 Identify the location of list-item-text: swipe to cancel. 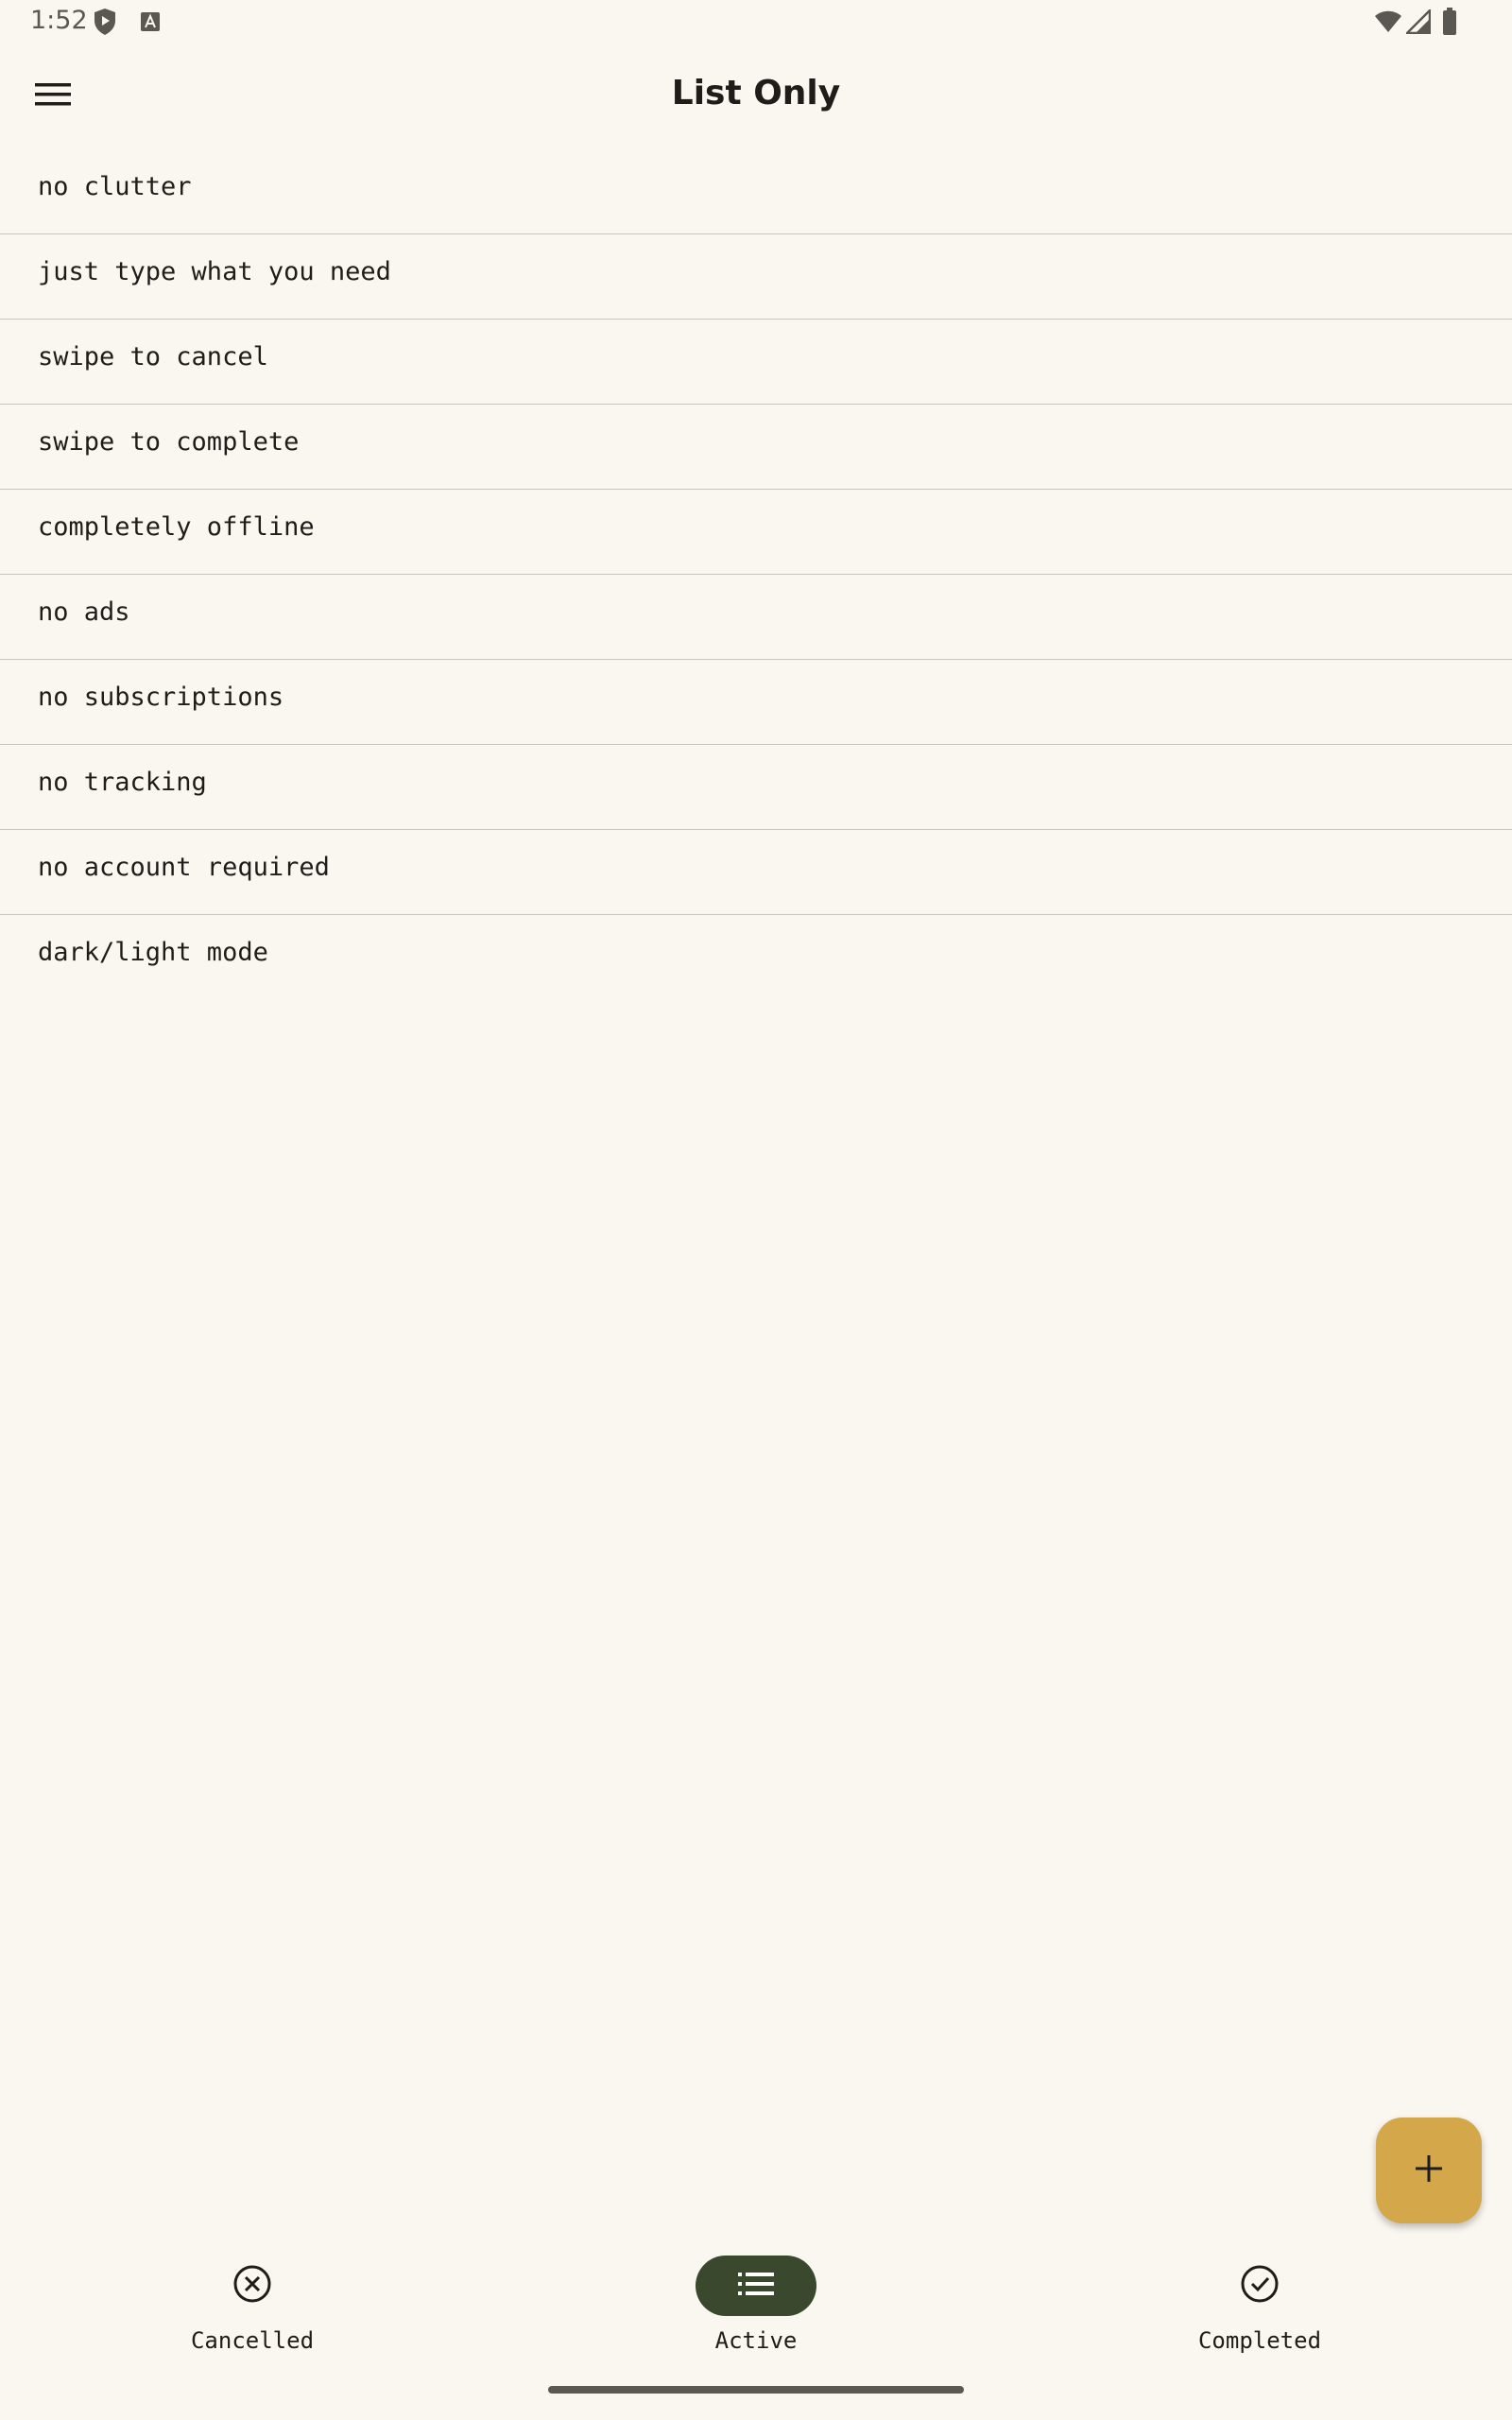
(153, 357).